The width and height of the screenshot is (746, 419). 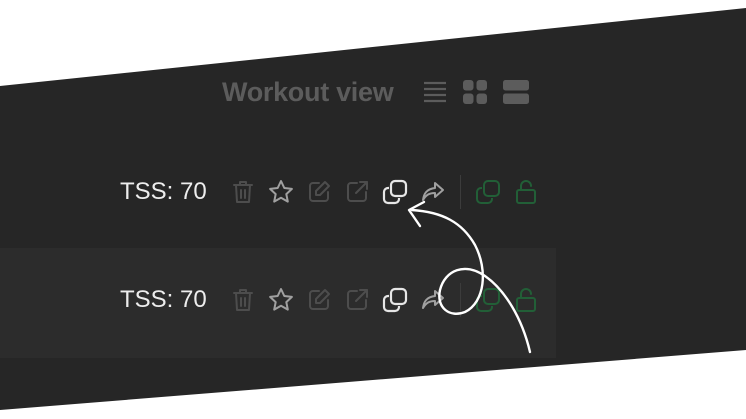 I want to click on grid-view-icon, so click(x=475, y=92).